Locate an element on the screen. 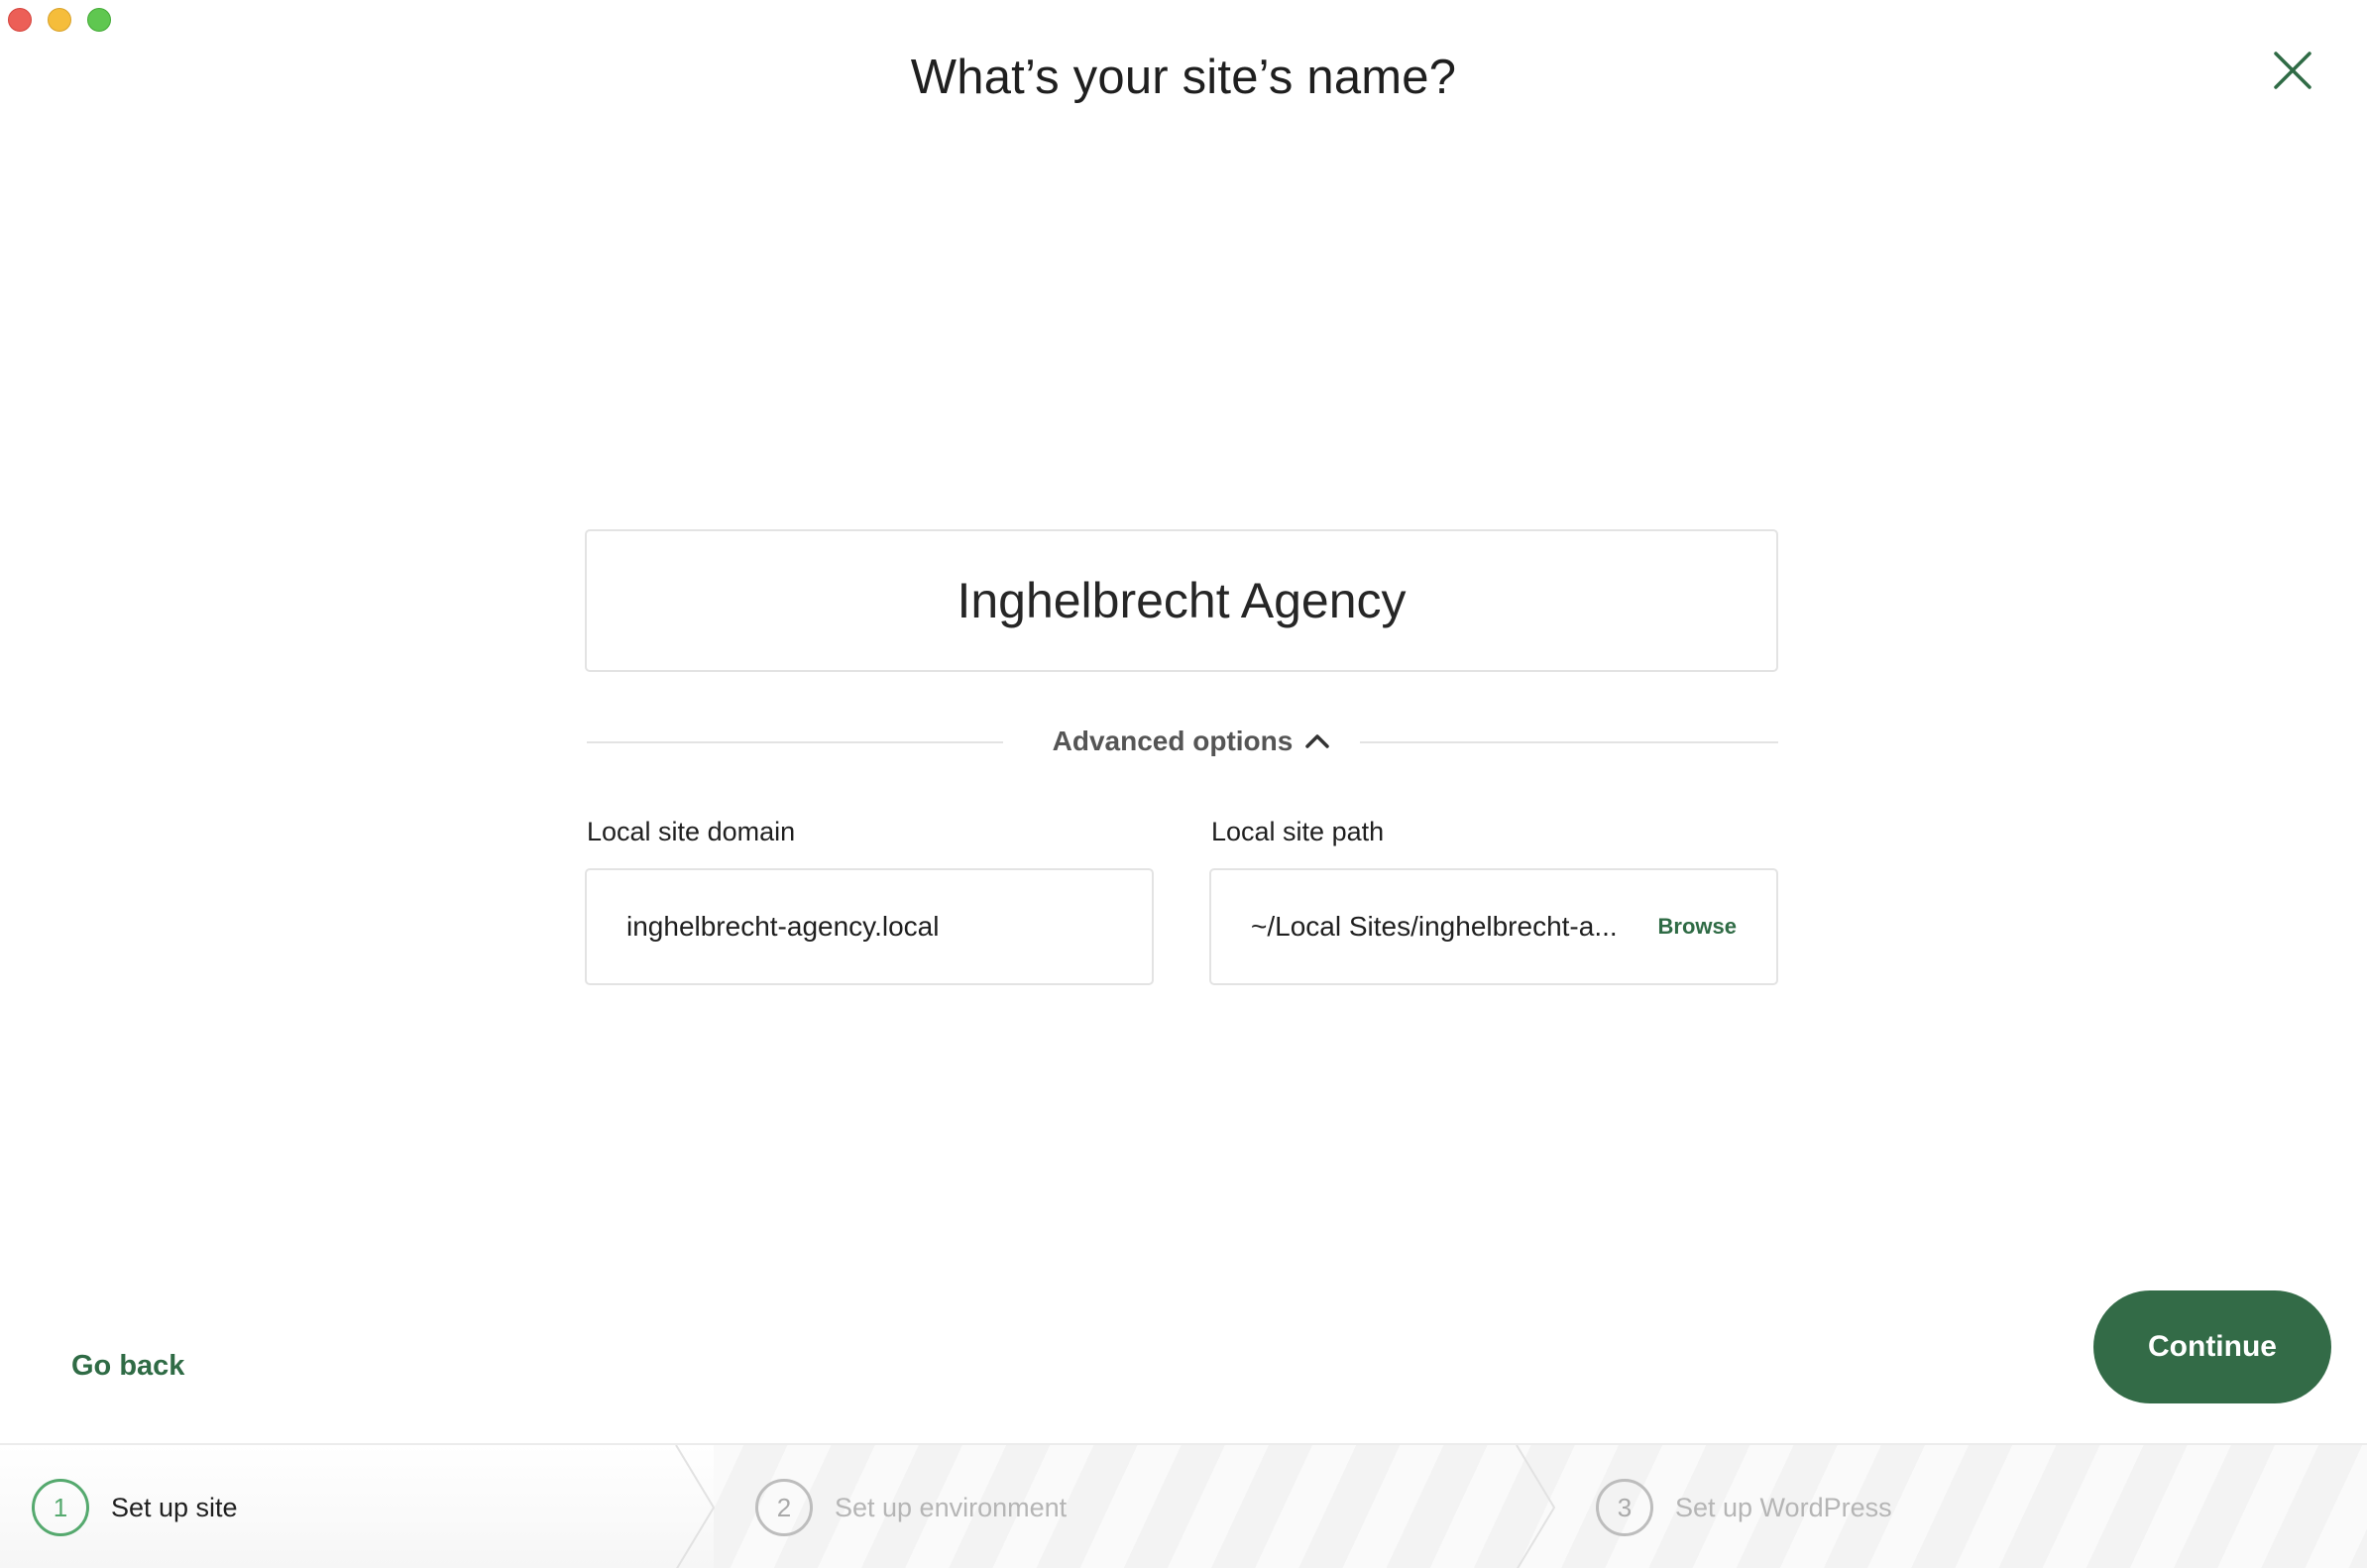 This screenshot has width=2367, height=1568. site-name-value: Inghelbrecht Agency is located at coordinates (1182, 600).